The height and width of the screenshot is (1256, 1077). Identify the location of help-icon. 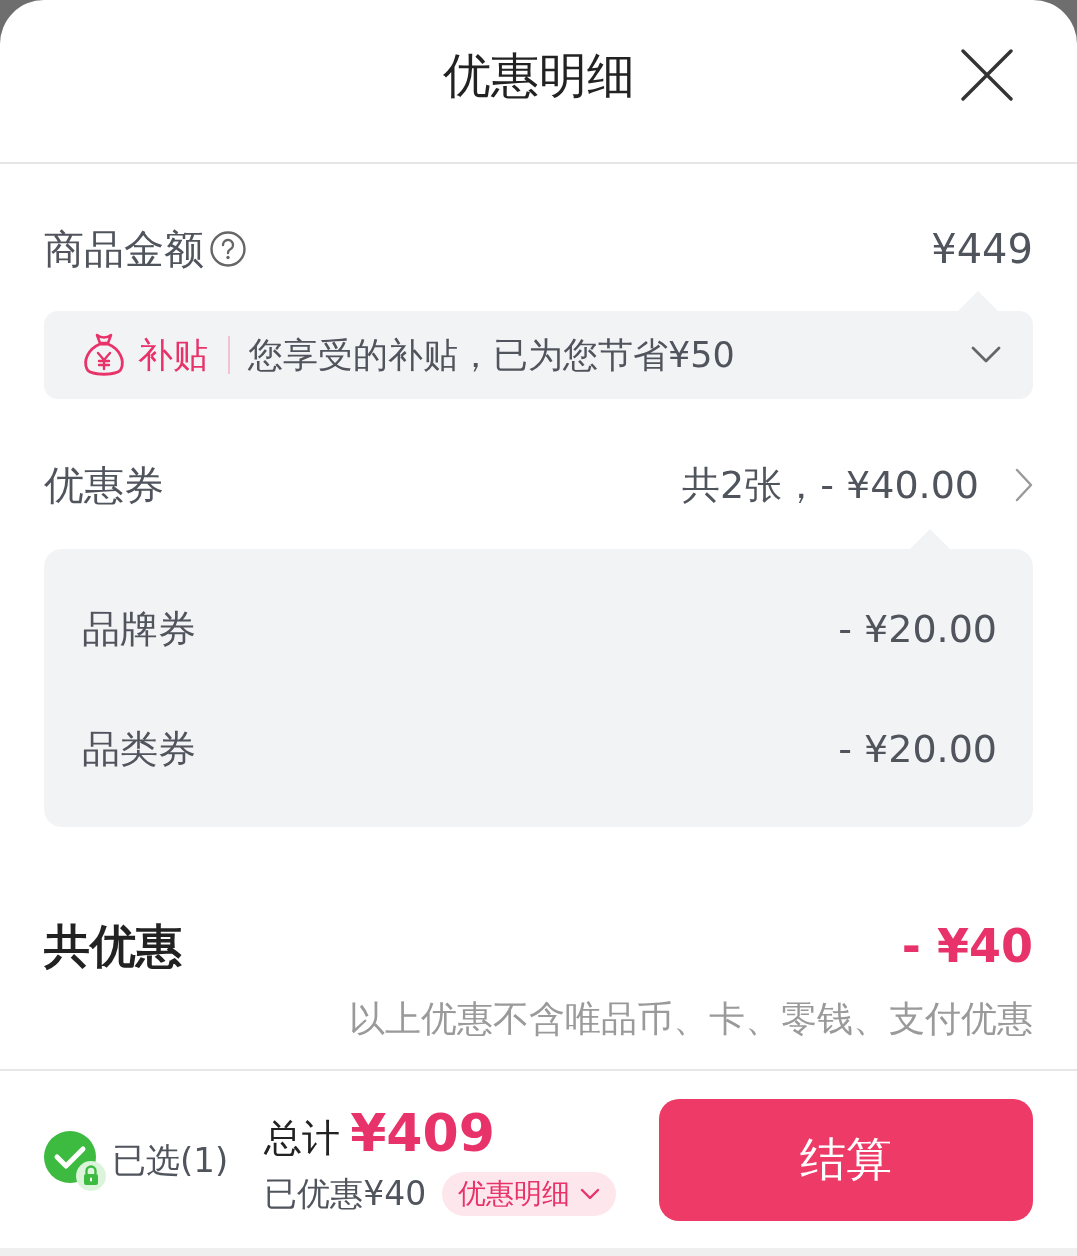
(228, 249).